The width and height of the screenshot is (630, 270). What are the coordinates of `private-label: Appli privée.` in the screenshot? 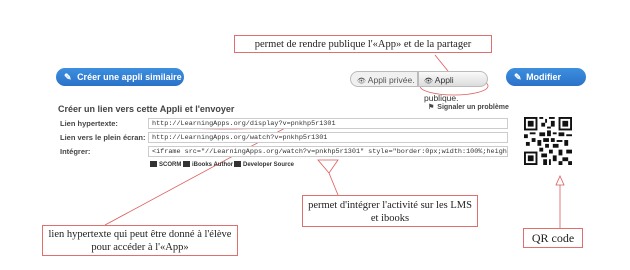 It's located at (391, 80).